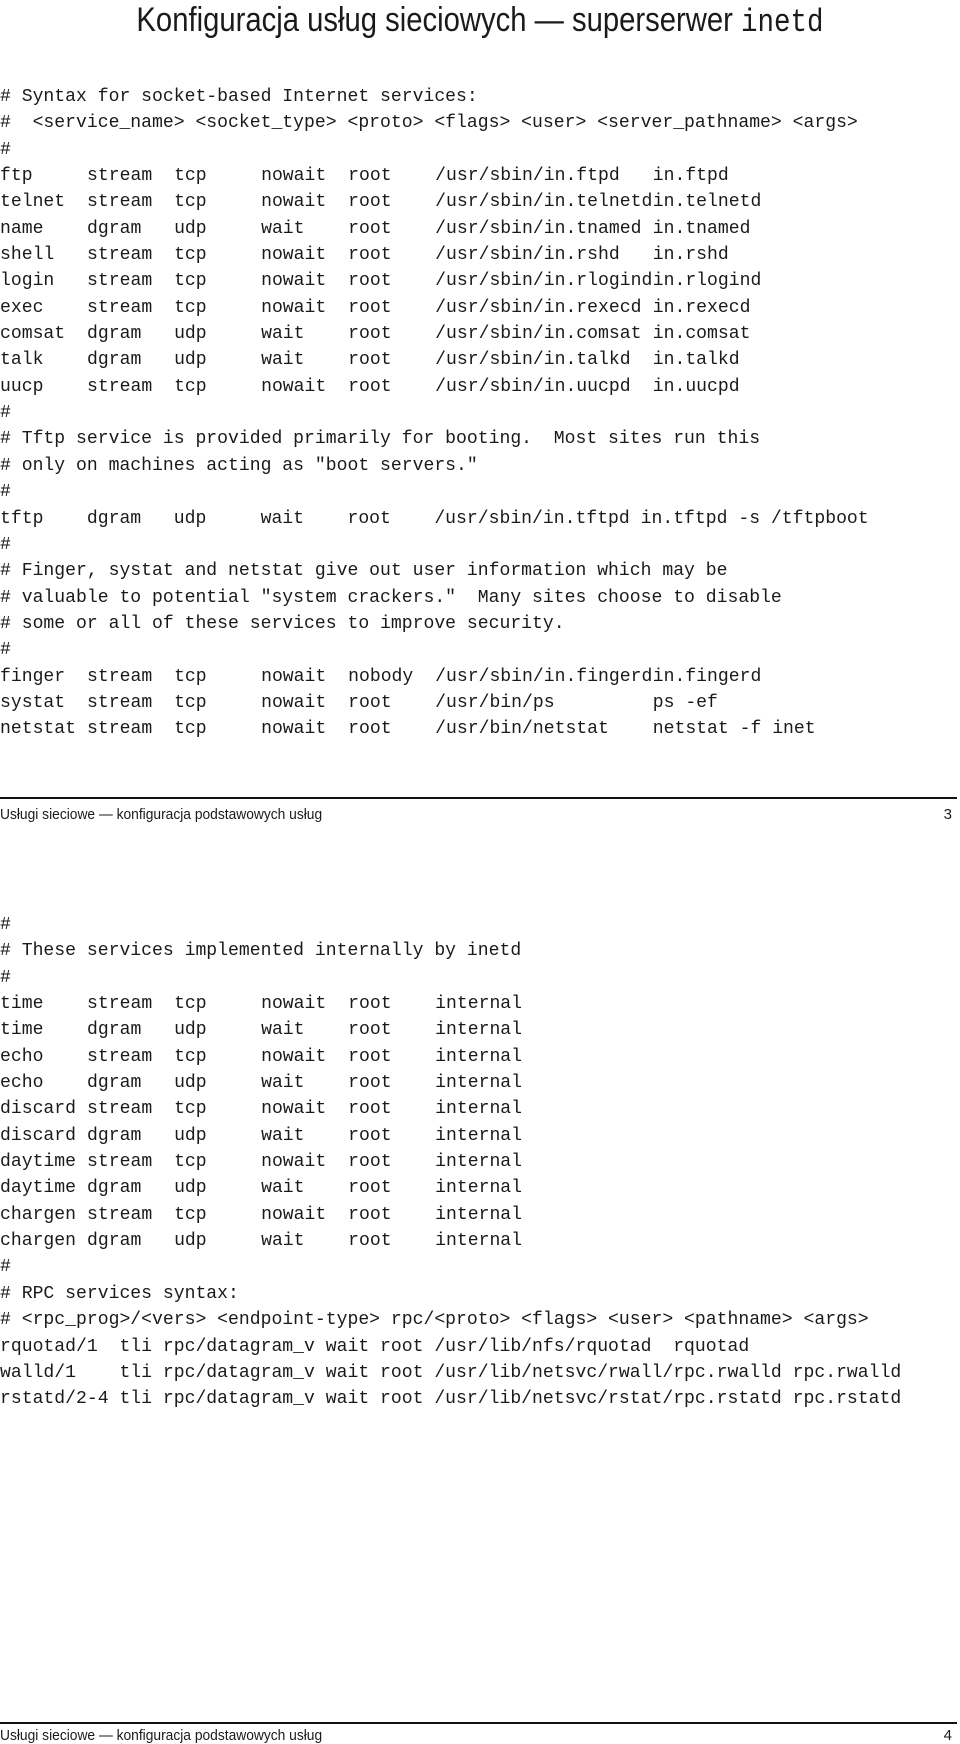 The height and width of the screenshot is (1744, 960). I want to click on service-field: name, so click(22, 228).